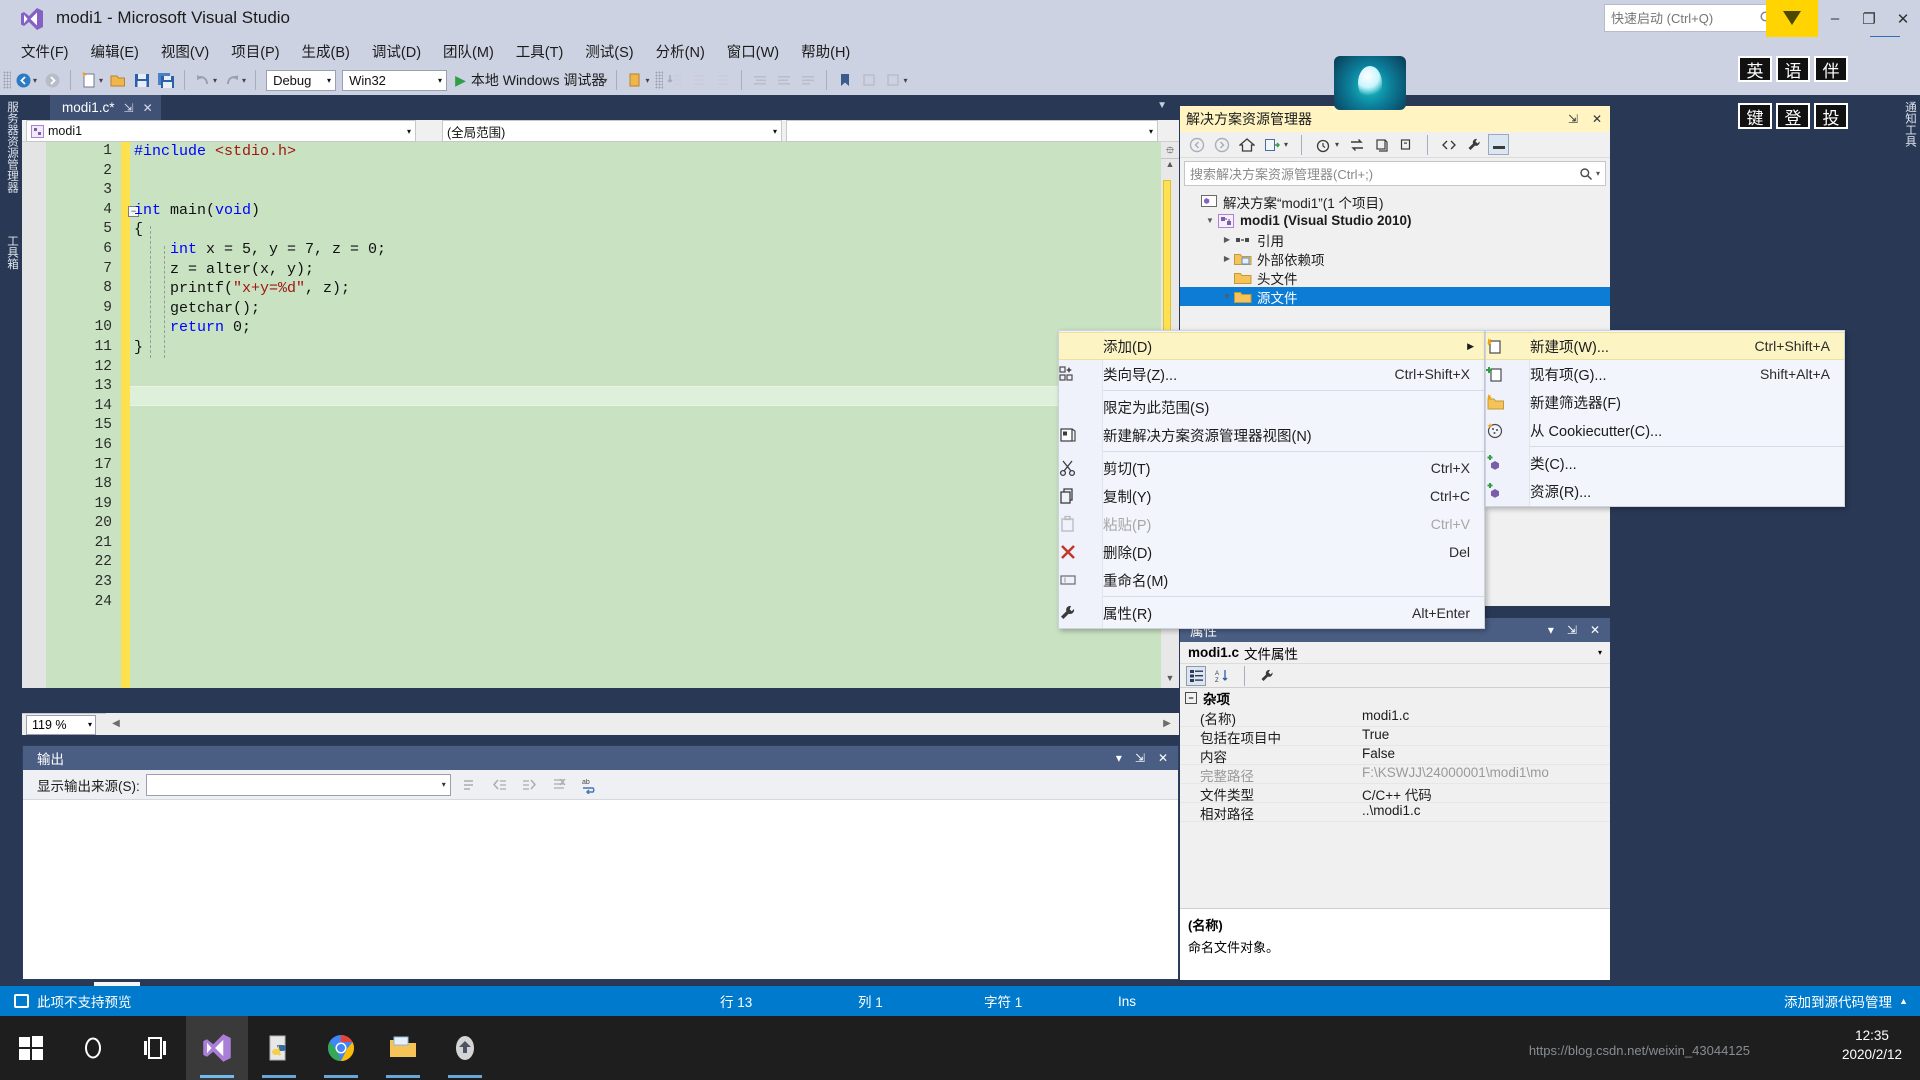 The height and width of the screenshot is (1080, 1920). What do you see at coordinates (532, 80) in the screenshot?
I see `start-debugging-button: ▶ 本地 Windows 调试器 ▾` at bounding box center [532, 80].